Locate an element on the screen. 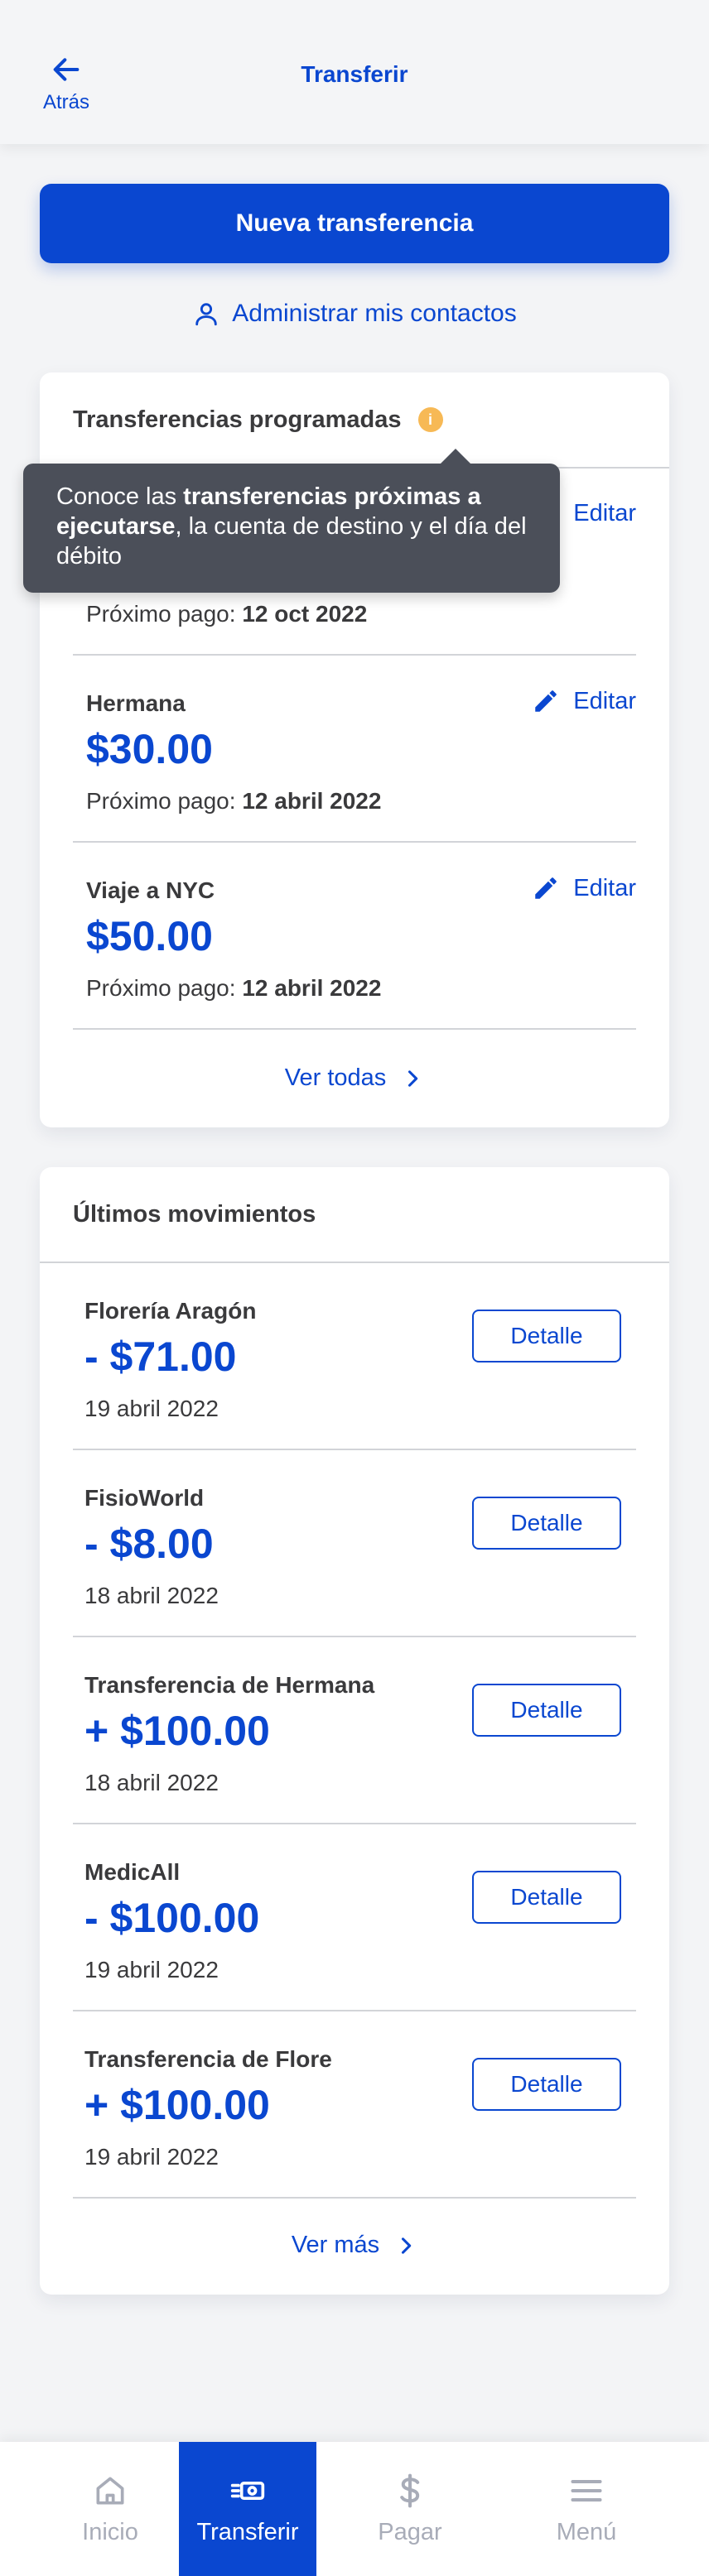 The image size is (709, 2576). bottom-navigation: Inicio Transferir Pagar Menú is located at coordinates (354, 2509).